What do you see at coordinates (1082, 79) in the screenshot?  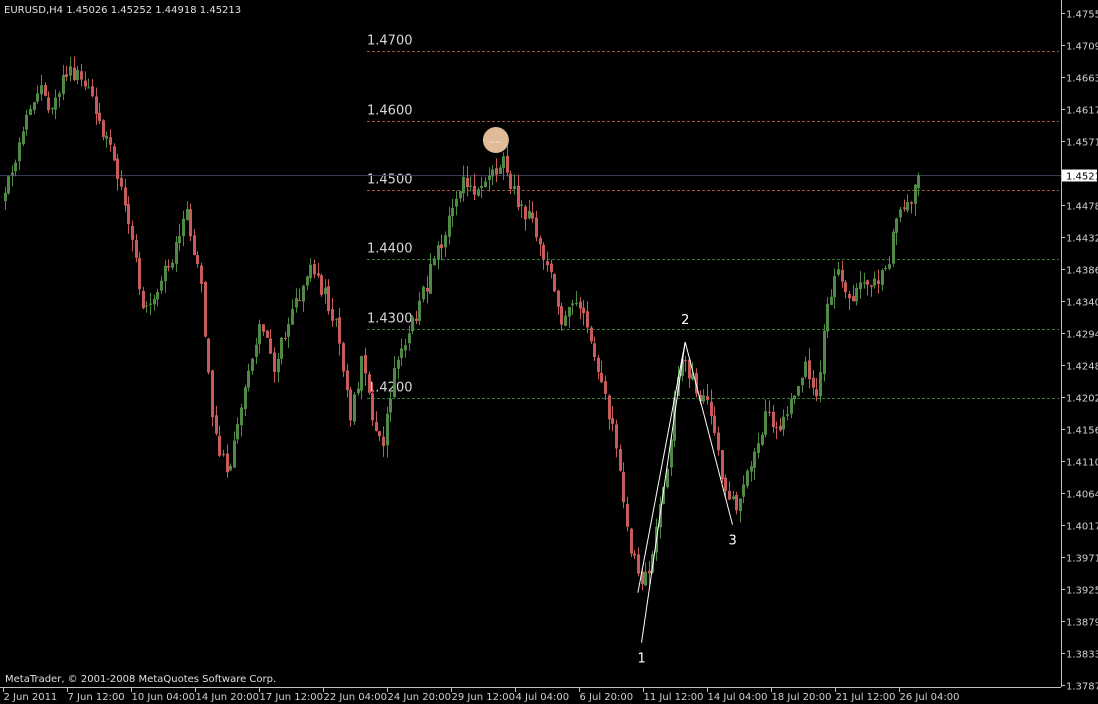 I see `y-tick-label: 1.46630` at bounding box center [1082, 79].